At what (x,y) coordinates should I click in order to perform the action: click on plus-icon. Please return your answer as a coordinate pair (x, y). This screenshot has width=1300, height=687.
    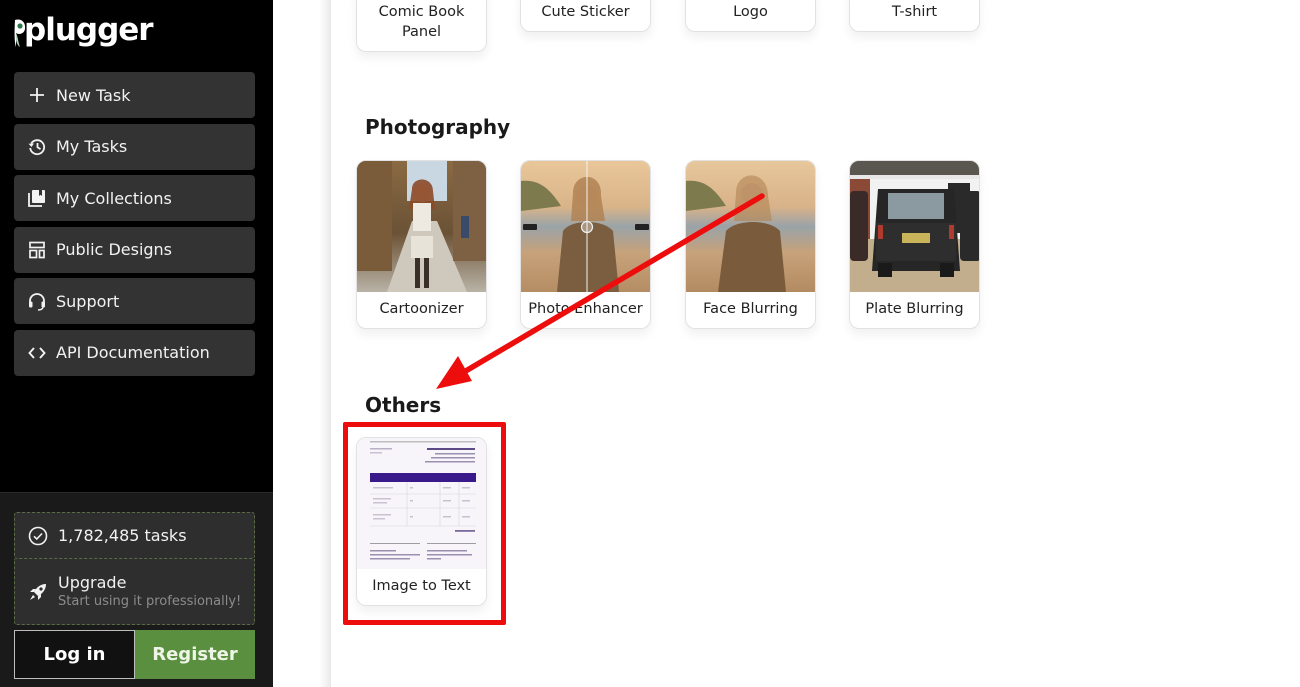
    Looking at the image, I should click on (37, 95).